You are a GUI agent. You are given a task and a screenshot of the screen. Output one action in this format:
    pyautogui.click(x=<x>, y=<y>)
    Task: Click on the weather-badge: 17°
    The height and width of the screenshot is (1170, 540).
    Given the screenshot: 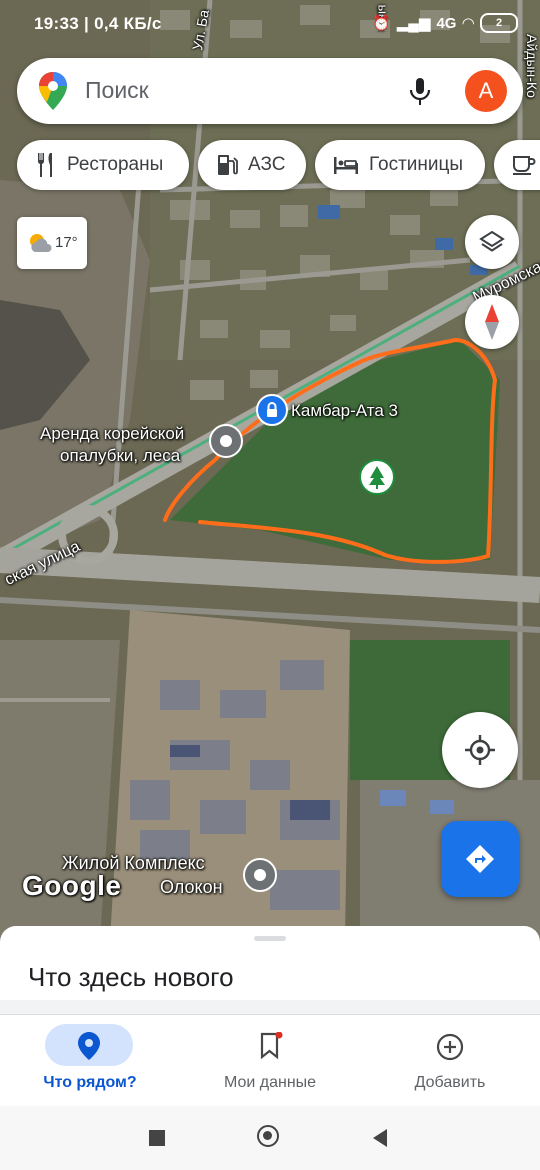 What is the action you would take?
    pyautogui.click(x=52, y=243)
    